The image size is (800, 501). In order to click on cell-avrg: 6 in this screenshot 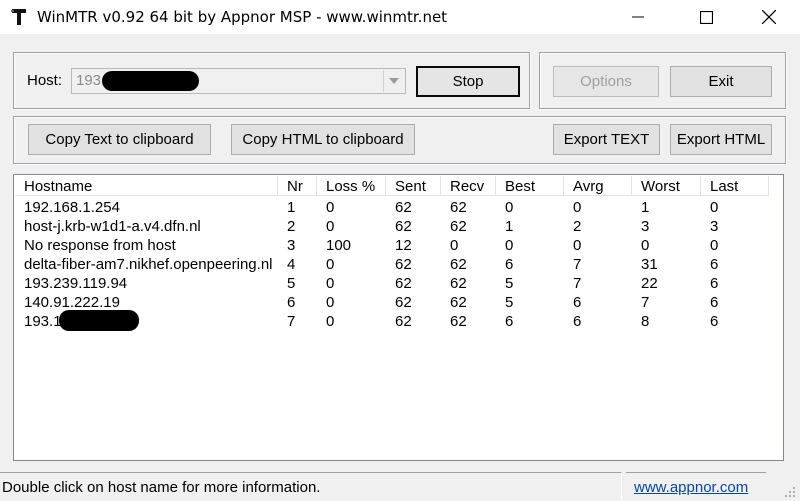, I will do `click(577, 302)`.